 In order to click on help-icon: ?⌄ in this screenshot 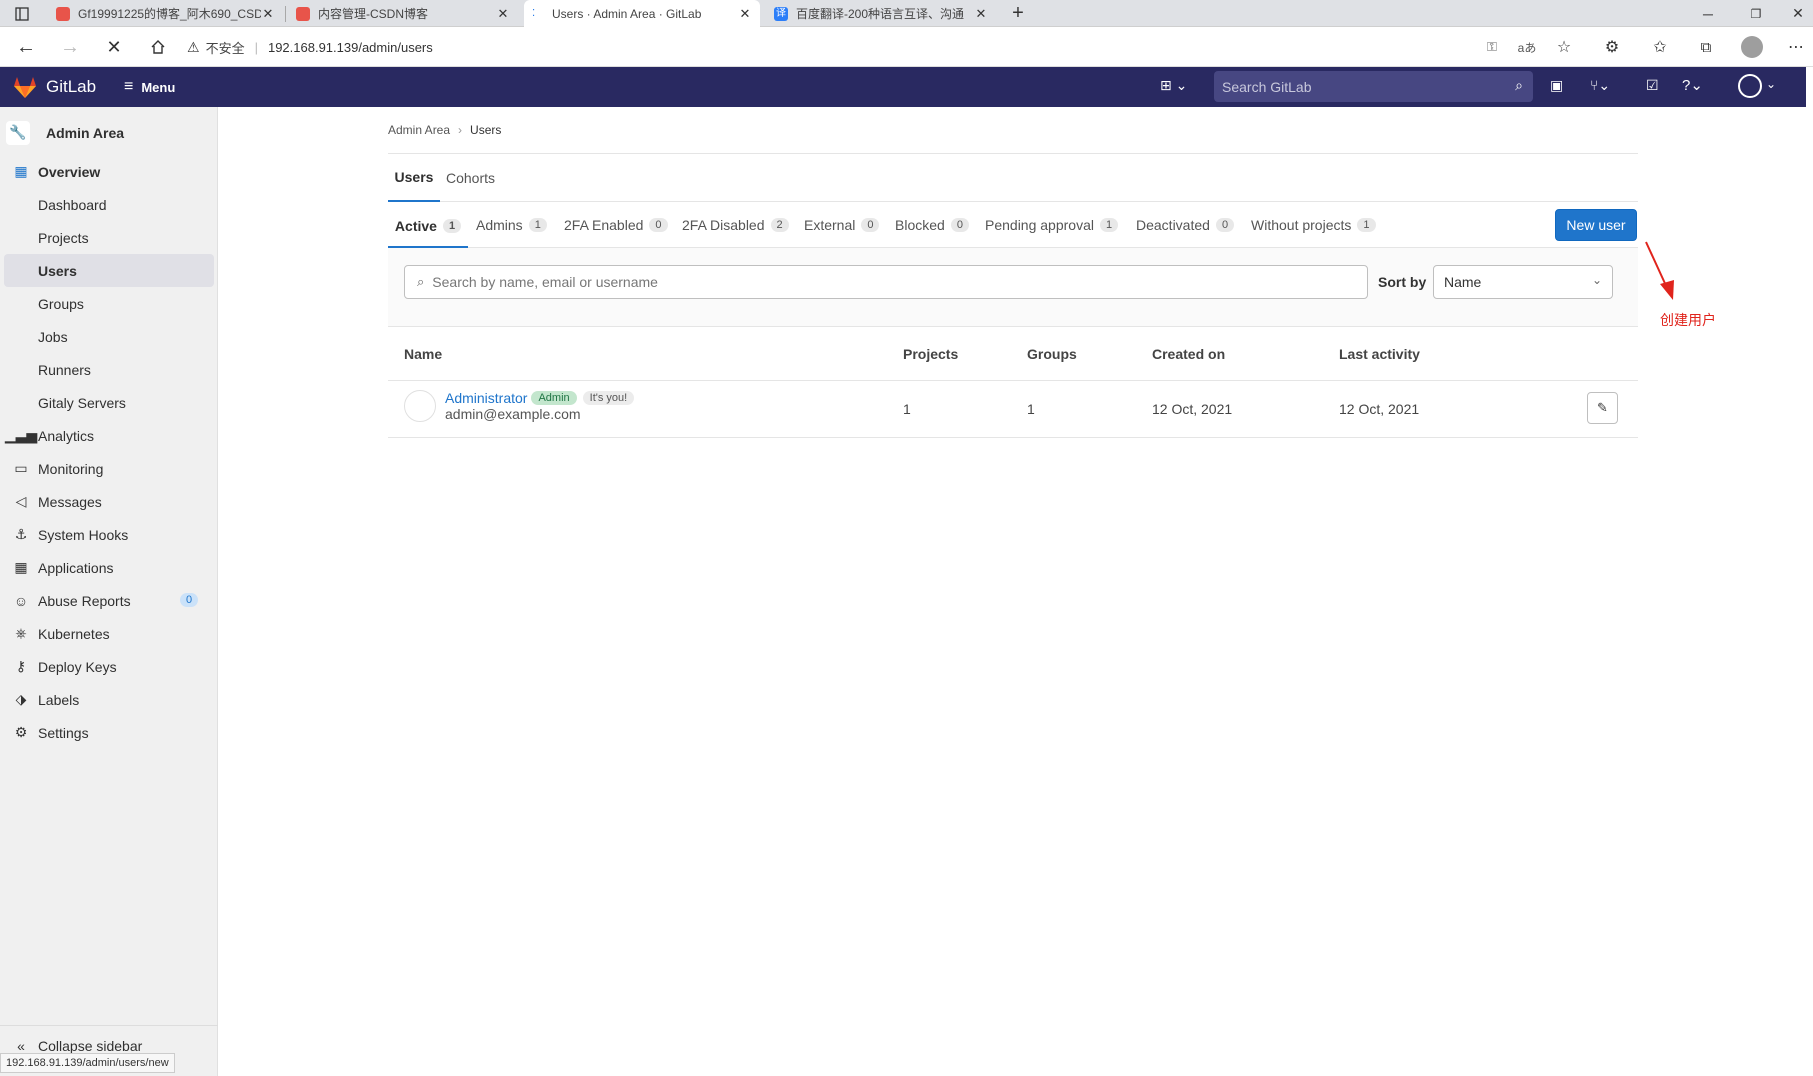, I will do `click(1692, 85)`.